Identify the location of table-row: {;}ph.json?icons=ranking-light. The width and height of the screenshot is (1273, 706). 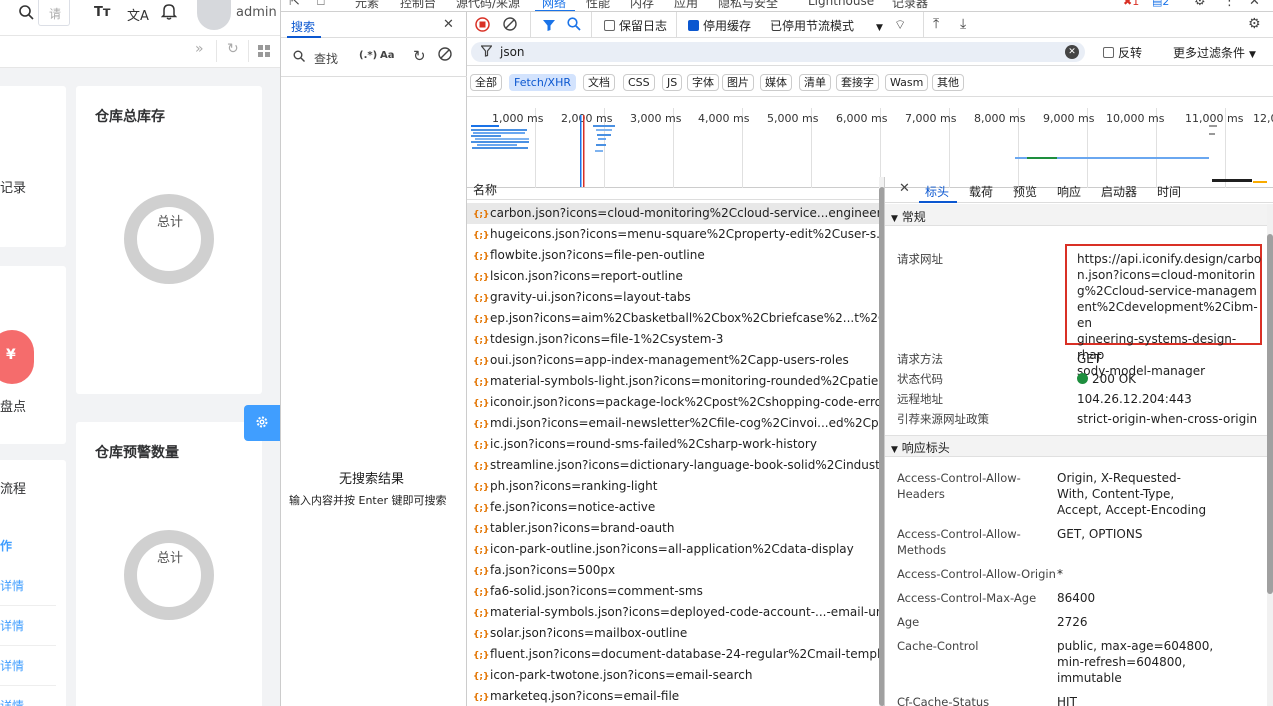
(673, 486).